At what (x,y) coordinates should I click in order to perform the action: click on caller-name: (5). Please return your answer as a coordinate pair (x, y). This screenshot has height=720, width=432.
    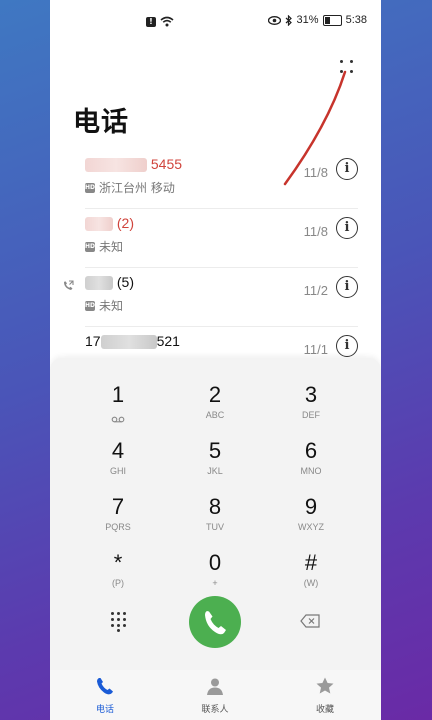
    Looking at the image, I should click on (109, 282).